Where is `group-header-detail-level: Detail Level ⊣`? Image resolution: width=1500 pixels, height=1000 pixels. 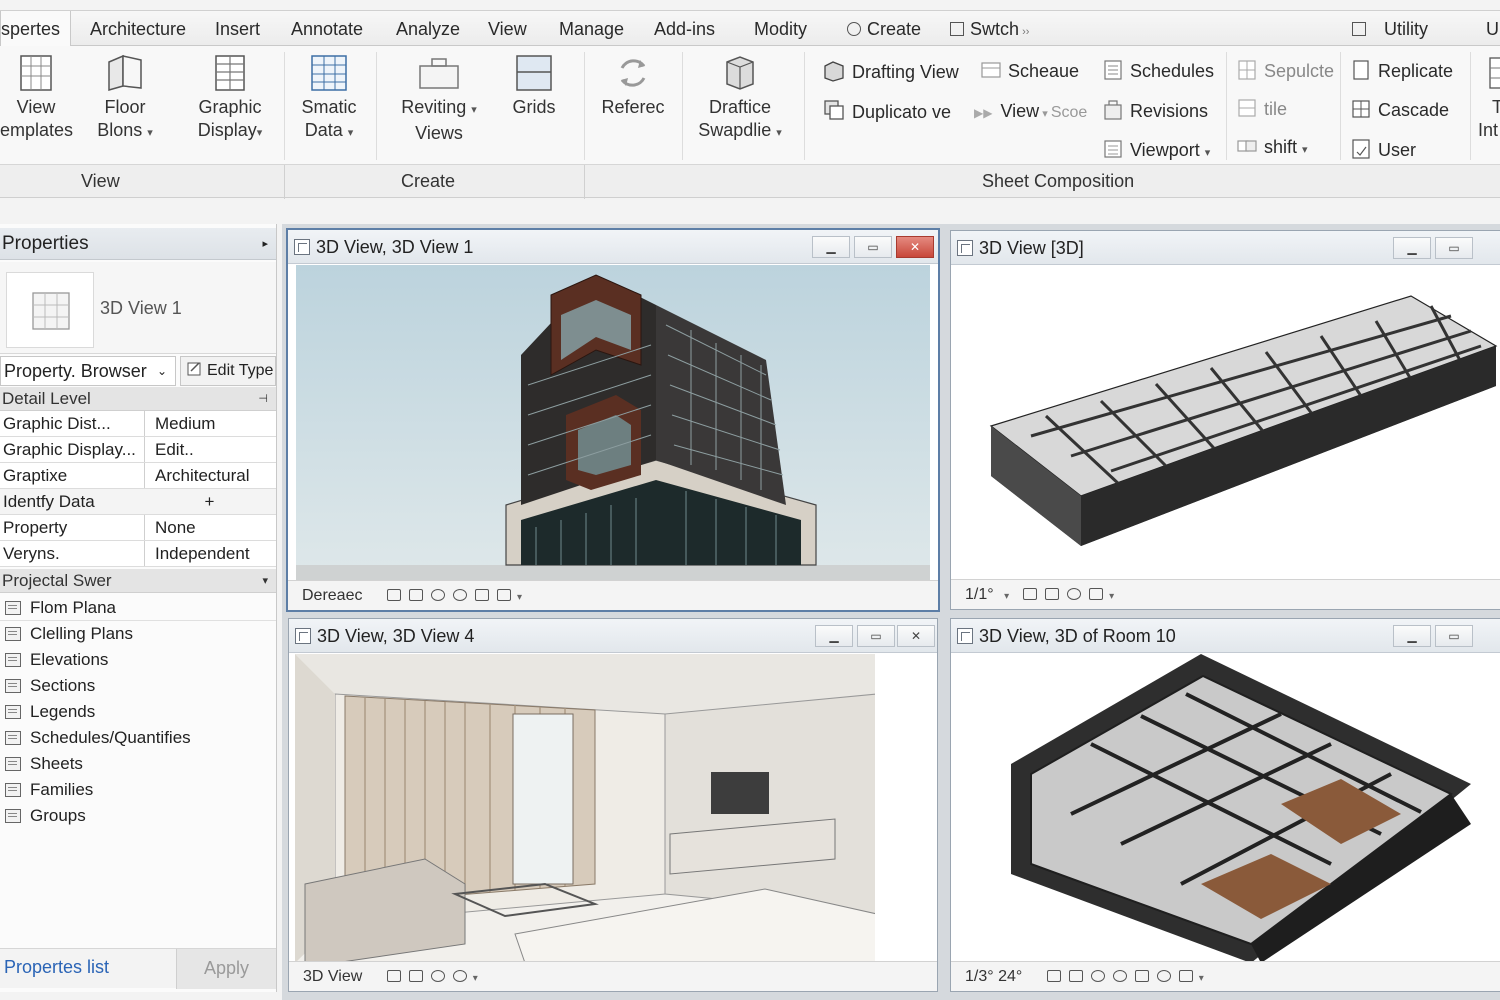
group-header-detail-level: Detail Level ⊣ is located at coordinates (138, 399).